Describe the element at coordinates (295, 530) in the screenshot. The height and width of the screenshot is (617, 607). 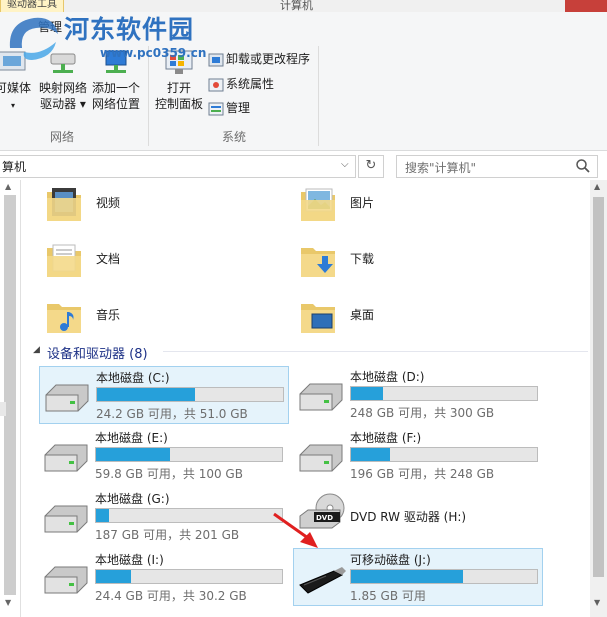
I see `annotation-arrow-icon` at that location.